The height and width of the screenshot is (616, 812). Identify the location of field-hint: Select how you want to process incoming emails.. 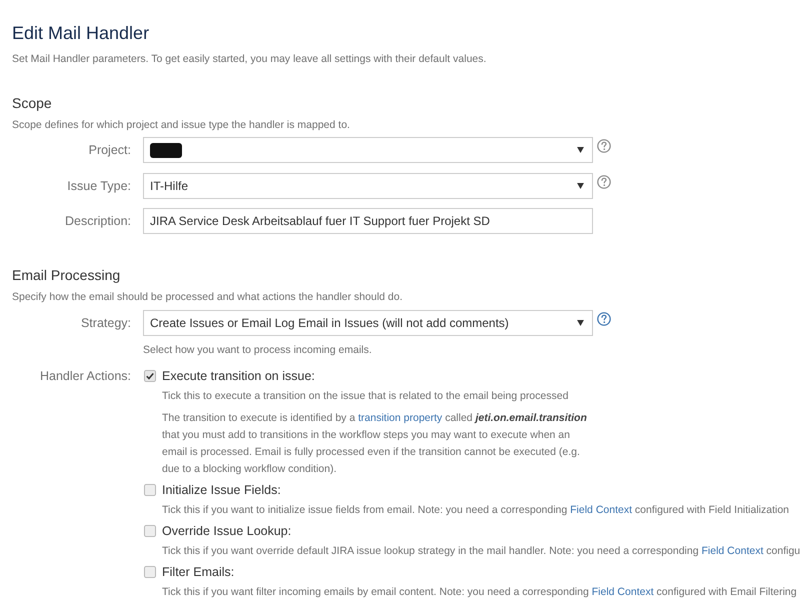
(257, 350).